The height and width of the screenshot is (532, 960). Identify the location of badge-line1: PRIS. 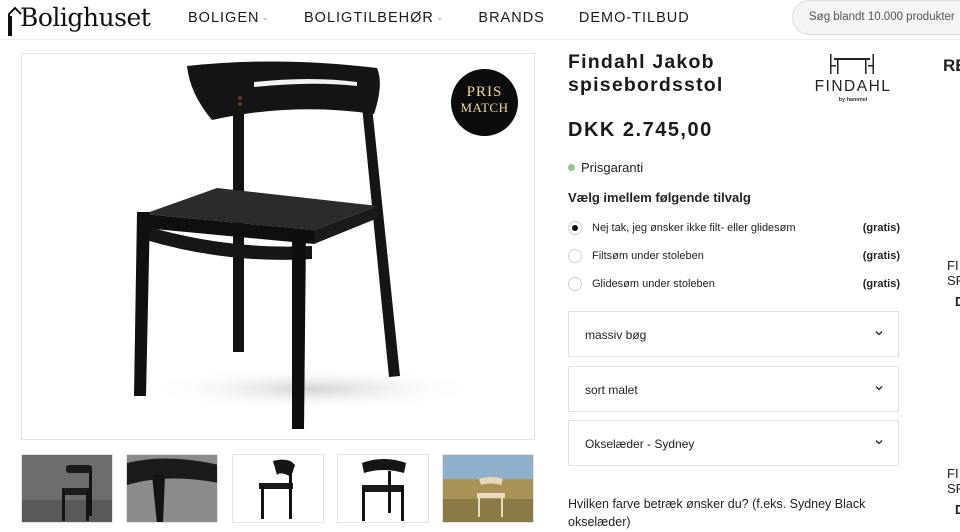
(484, 92).